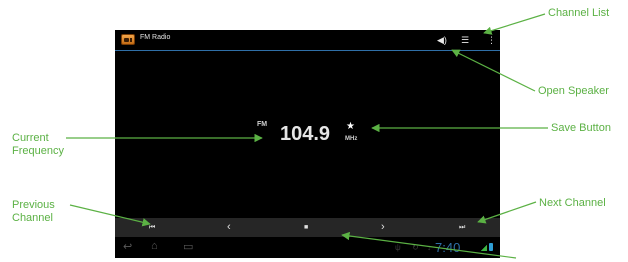 This screenshot has height=262, width=628. Describe the element at coordinates (572, 203) in the screenshot. I see `callout-next-channel: Next Channel` at that location.